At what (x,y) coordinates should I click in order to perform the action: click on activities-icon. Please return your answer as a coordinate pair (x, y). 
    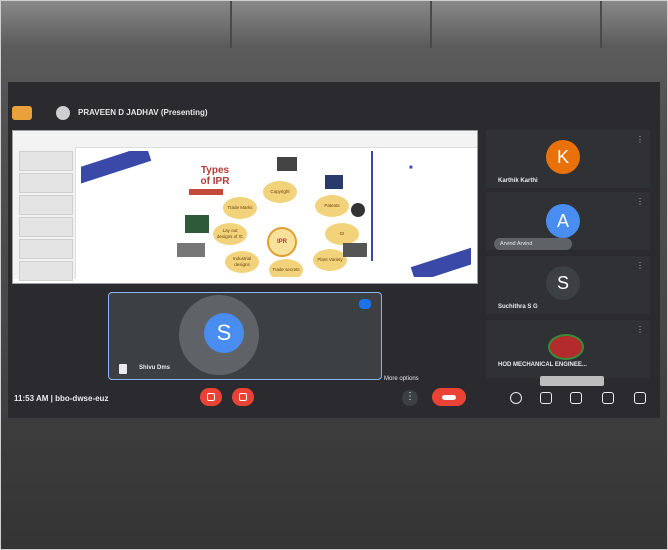
    Looking at the image, I should click on (608, 398).